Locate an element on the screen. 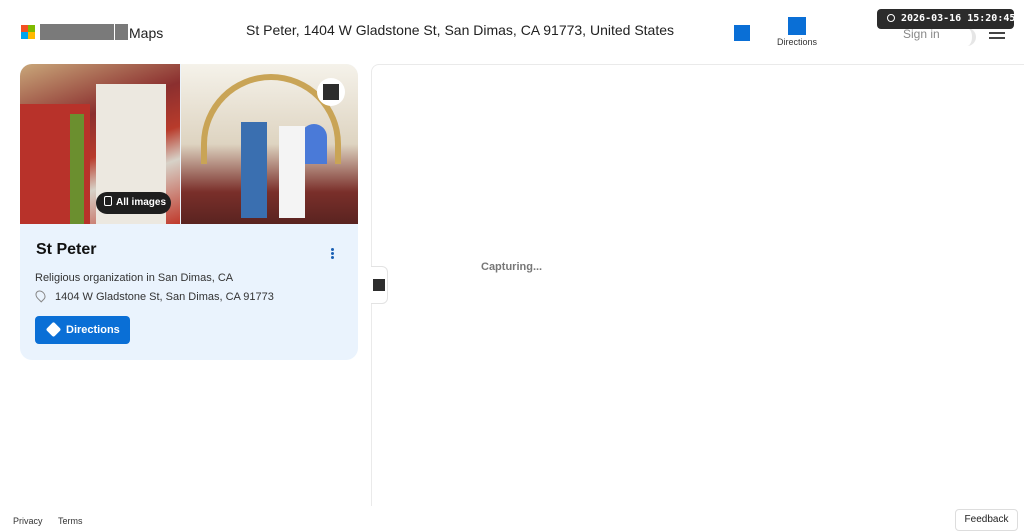 The height and width of the screenshot is (532, 1024). route-icon is located at coordinates (742, 33).